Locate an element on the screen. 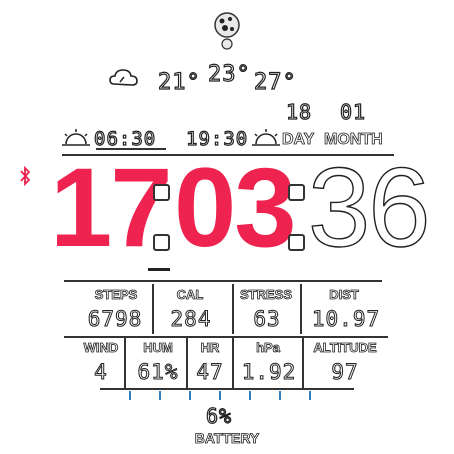  weather-current-temp: 23° is located at coordinates (229, 74).